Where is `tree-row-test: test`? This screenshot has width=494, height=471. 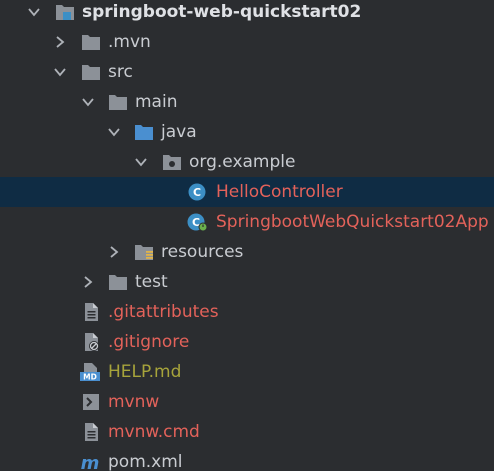 tree-row-test: test is located at coordinates (247, 282).